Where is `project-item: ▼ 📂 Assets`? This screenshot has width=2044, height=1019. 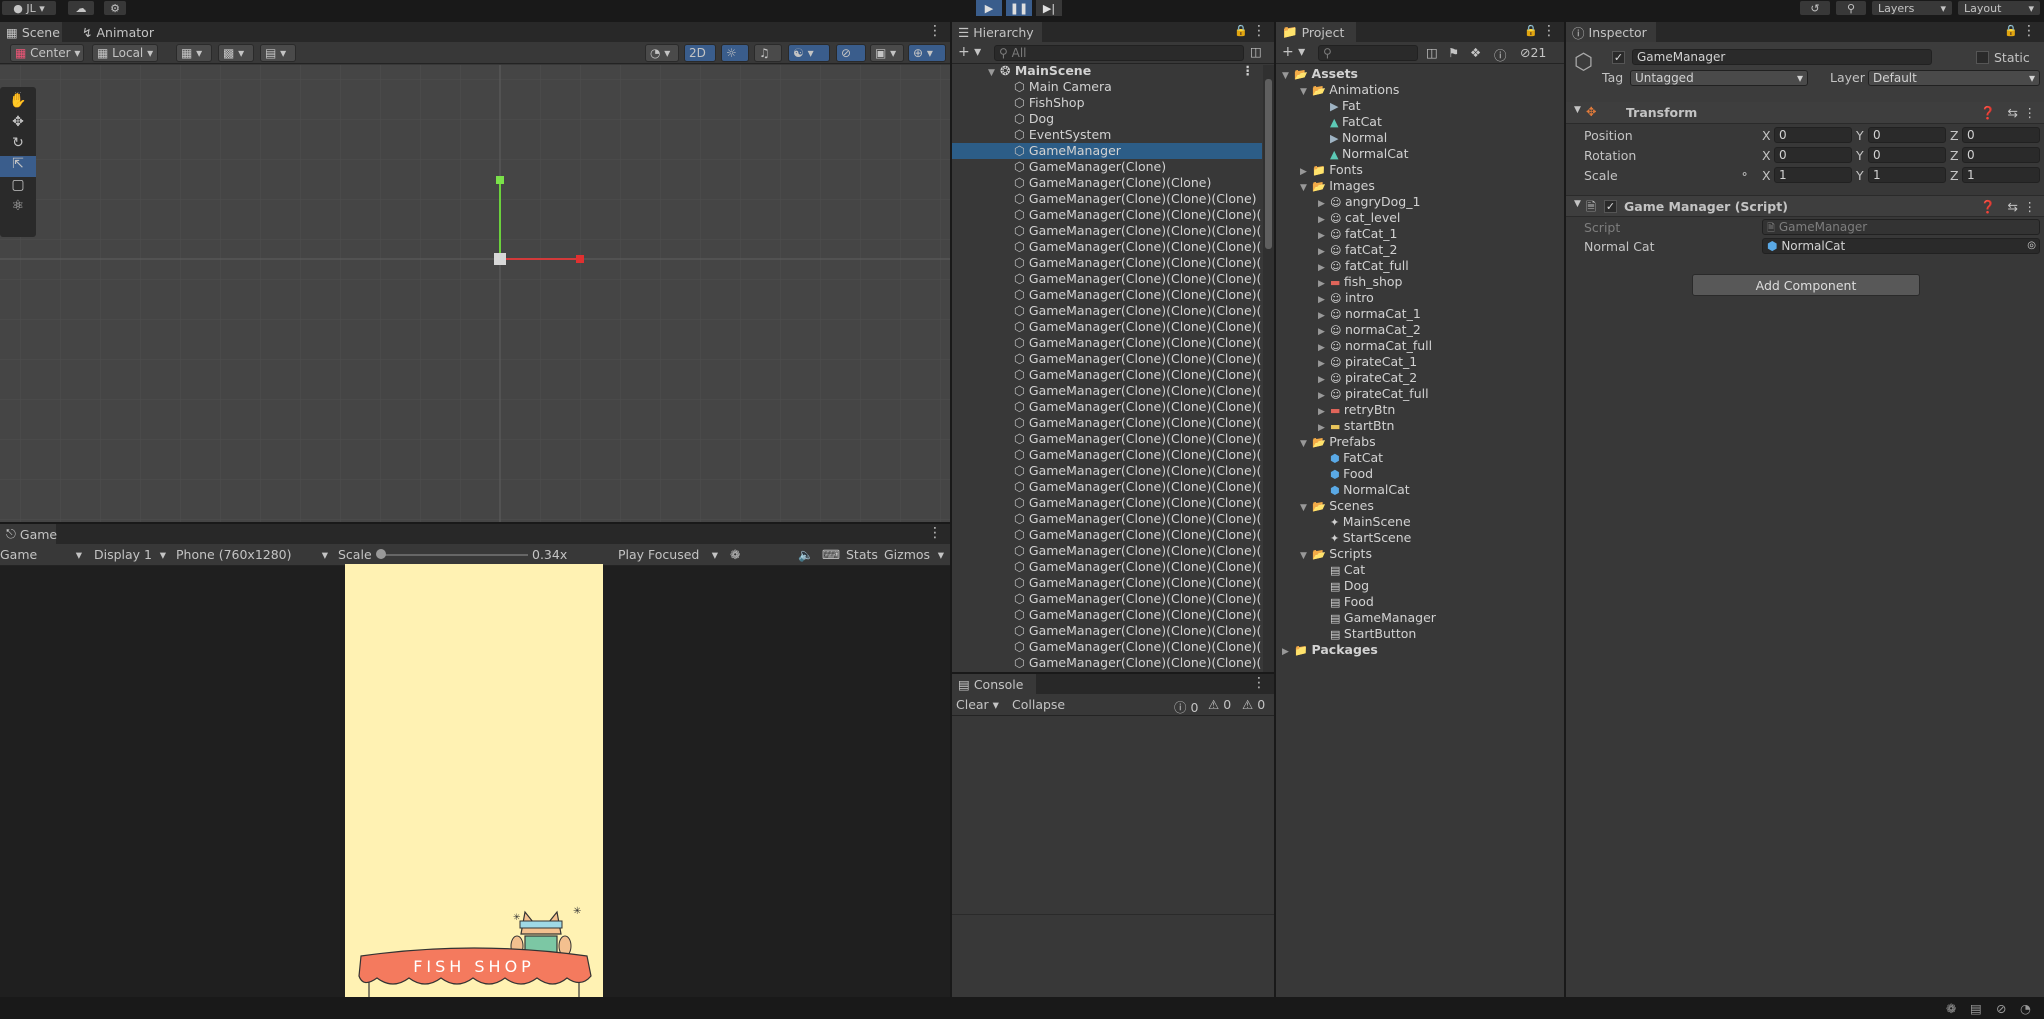 project-item: ▼ 📂 Assets is located at coordinates (1420, 74).